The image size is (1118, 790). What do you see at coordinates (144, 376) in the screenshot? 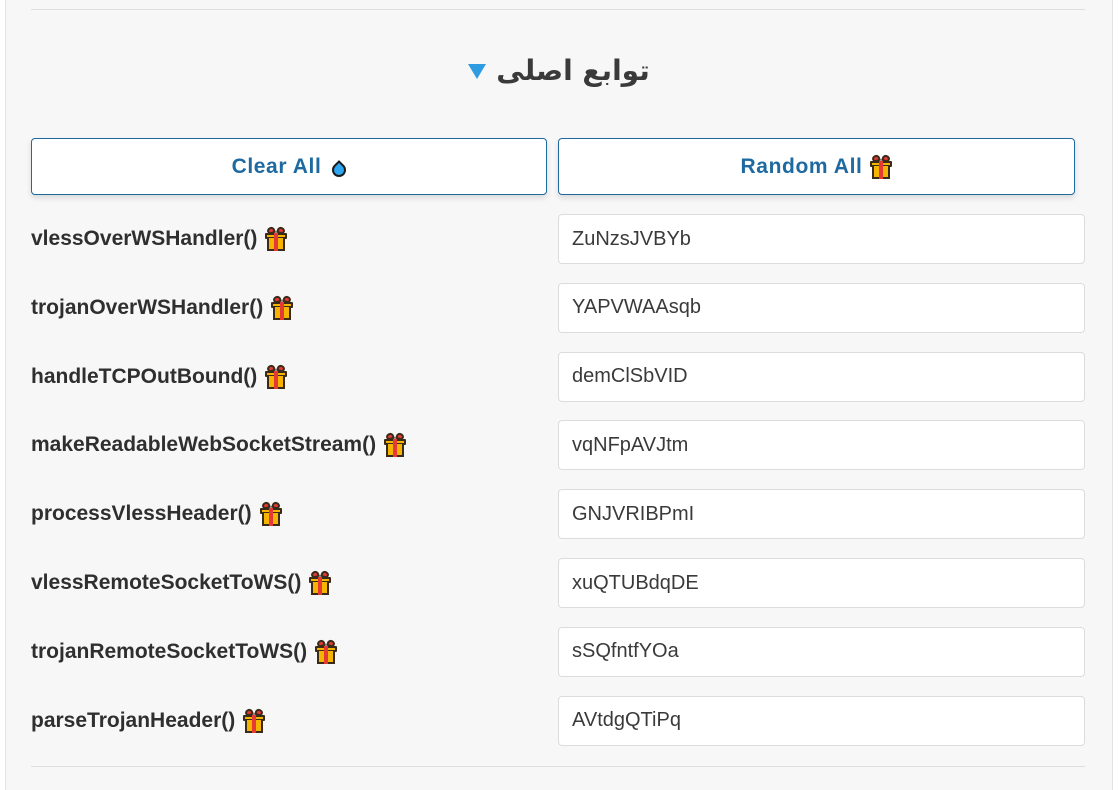
I see `function-name: handleTCPOutBound()` at bounding box center [144, 376].